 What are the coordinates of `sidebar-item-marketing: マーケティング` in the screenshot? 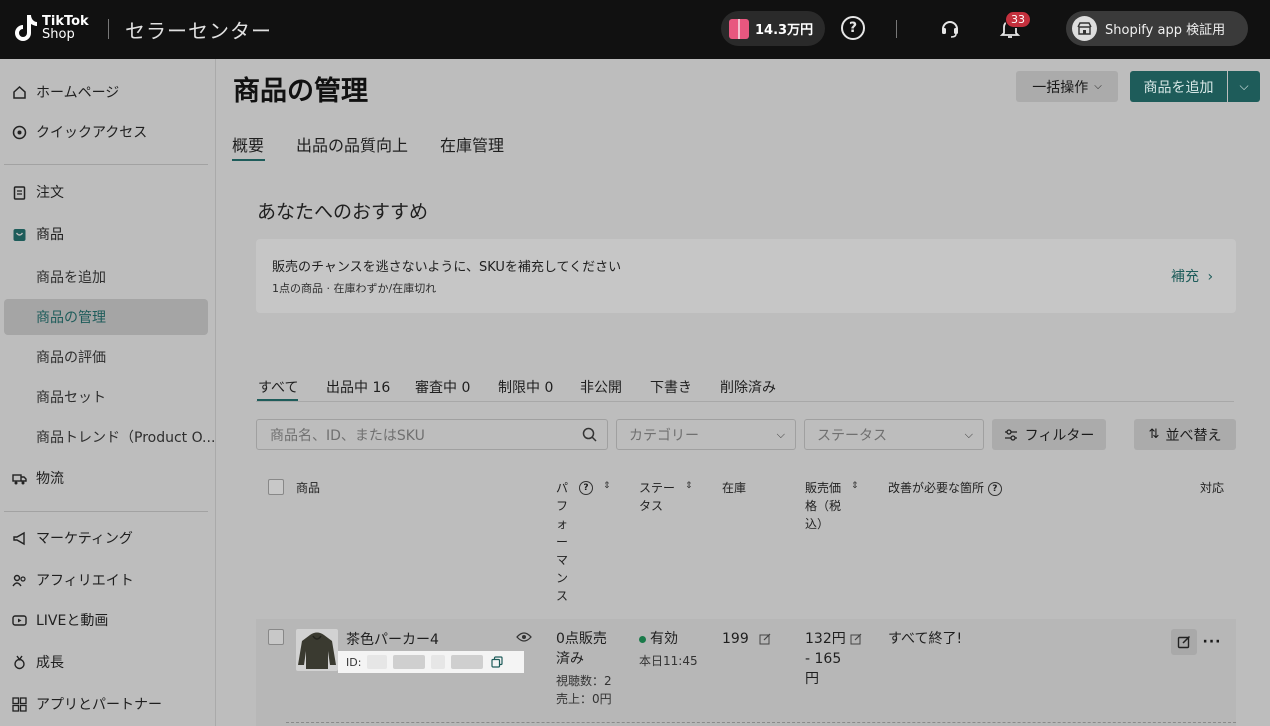 It's located at (72, 538).